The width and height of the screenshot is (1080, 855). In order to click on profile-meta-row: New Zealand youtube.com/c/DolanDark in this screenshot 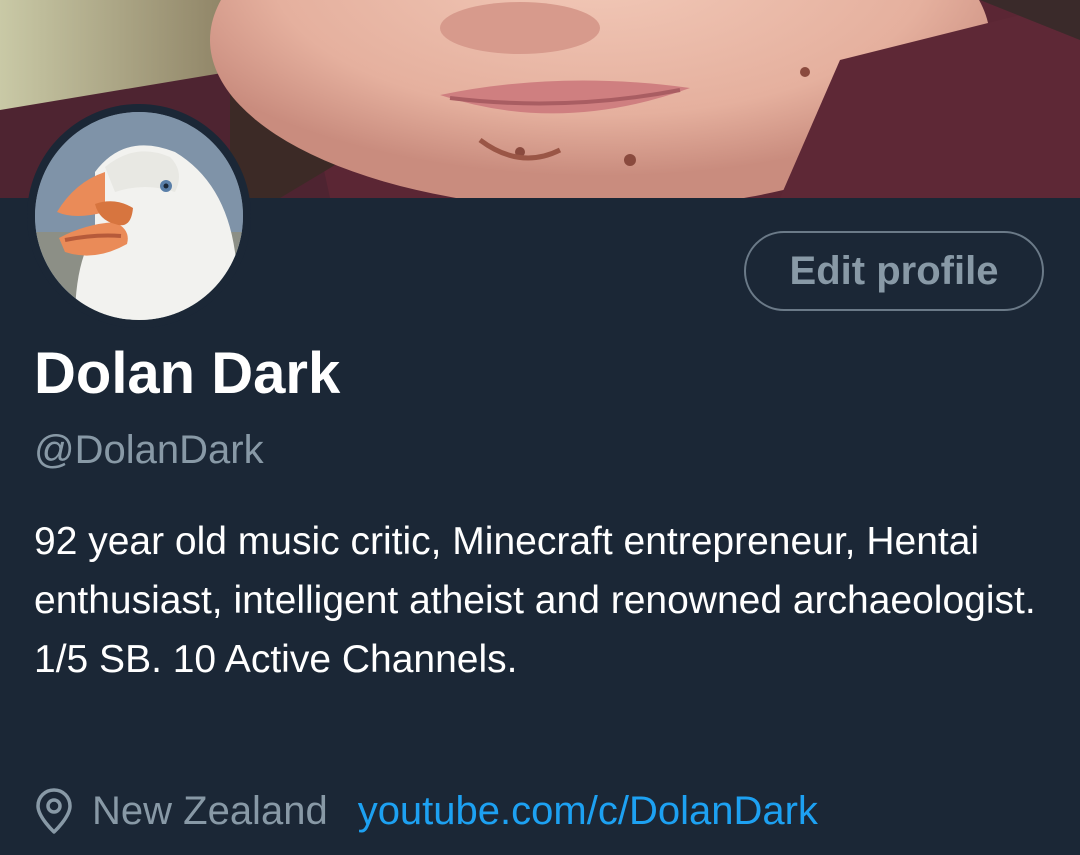, I will do `click(426, 811)`.